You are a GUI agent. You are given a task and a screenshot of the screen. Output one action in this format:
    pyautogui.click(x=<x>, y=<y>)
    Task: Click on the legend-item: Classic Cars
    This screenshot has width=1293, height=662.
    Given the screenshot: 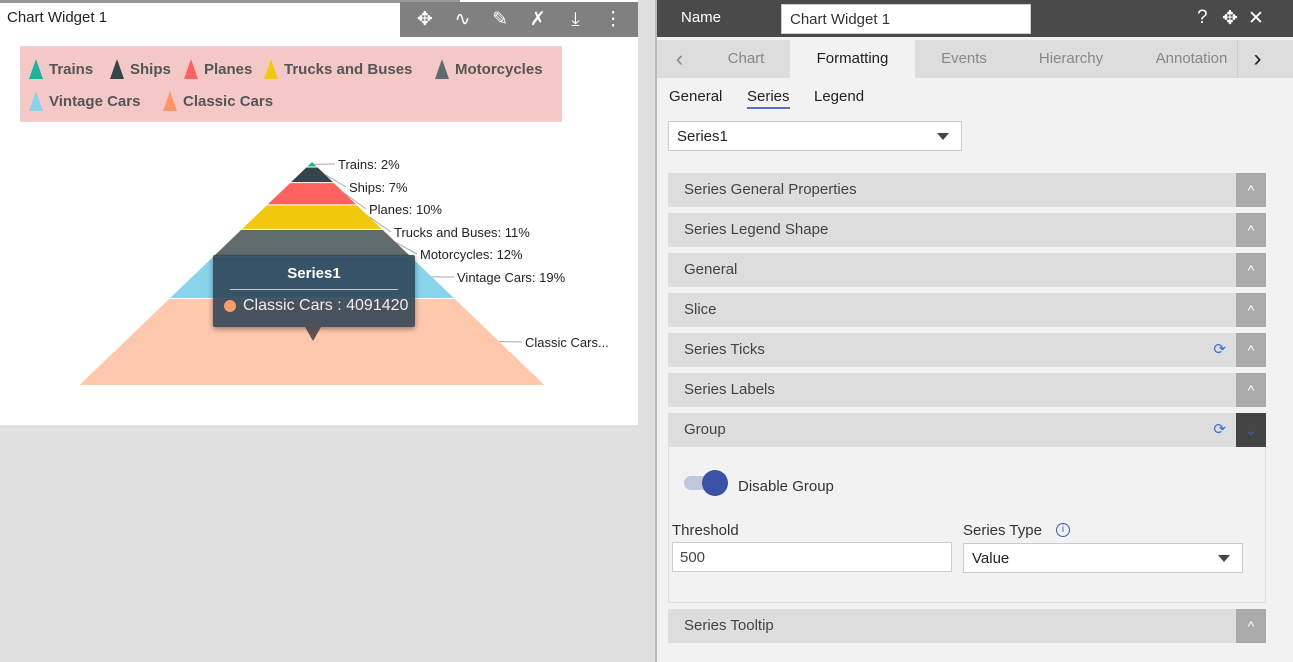 What is the action you would take?
    pyautogui.click(x=218, y=101)
    